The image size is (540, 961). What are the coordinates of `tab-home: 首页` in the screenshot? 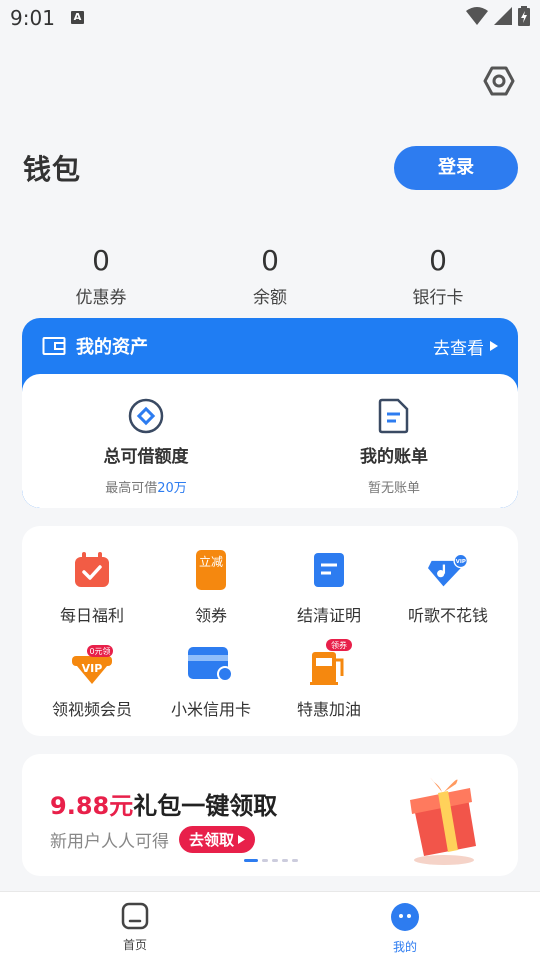 It's located at (135, 927).